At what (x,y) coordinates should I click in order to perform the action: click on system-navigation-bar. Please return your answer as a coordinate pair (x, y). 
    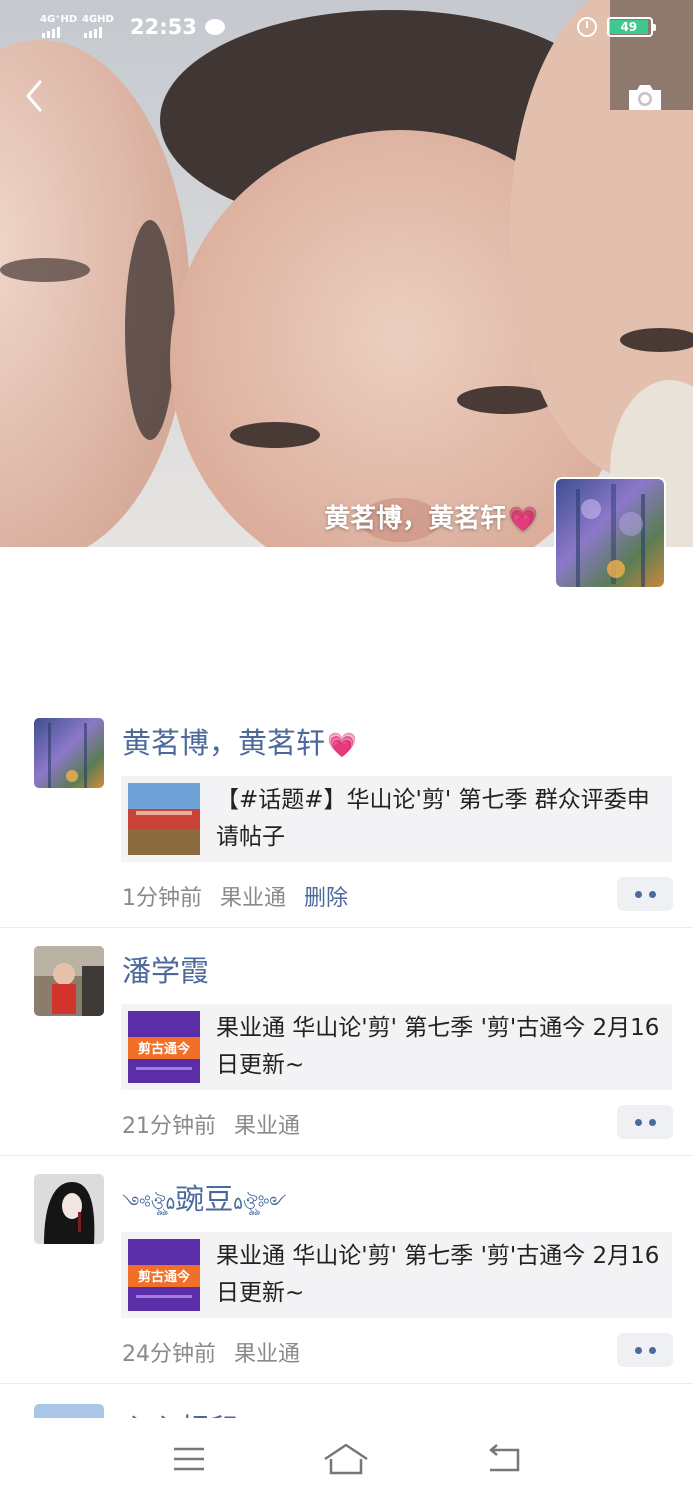
    Looking at the image, I should click on (346, 1459).